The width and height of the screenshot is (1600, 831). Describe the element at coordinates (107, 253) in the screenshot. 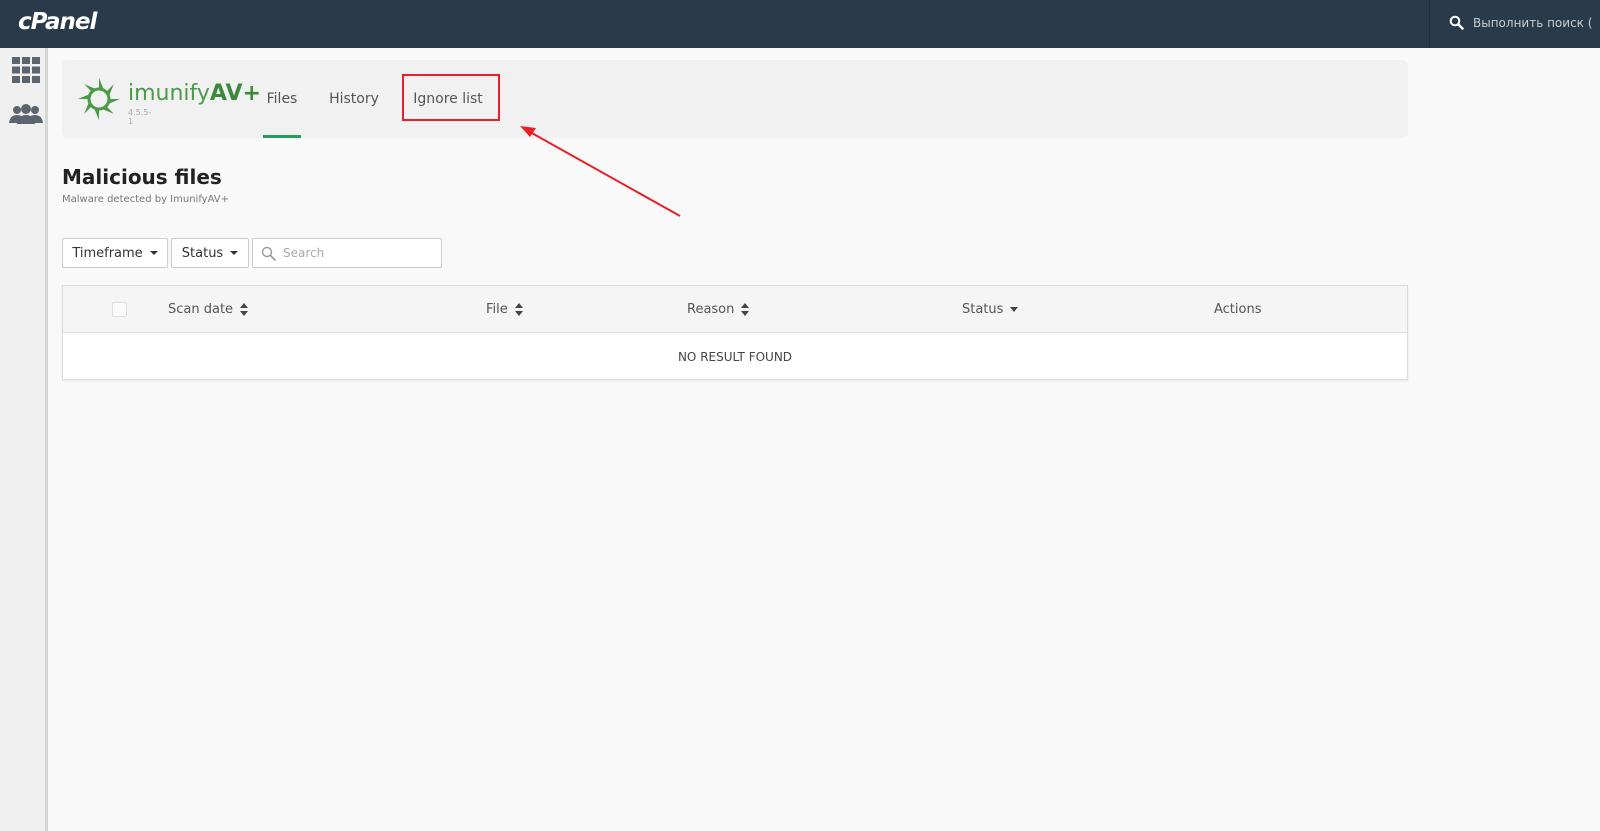

I see `timeframe-label: Timeframe` at that location.